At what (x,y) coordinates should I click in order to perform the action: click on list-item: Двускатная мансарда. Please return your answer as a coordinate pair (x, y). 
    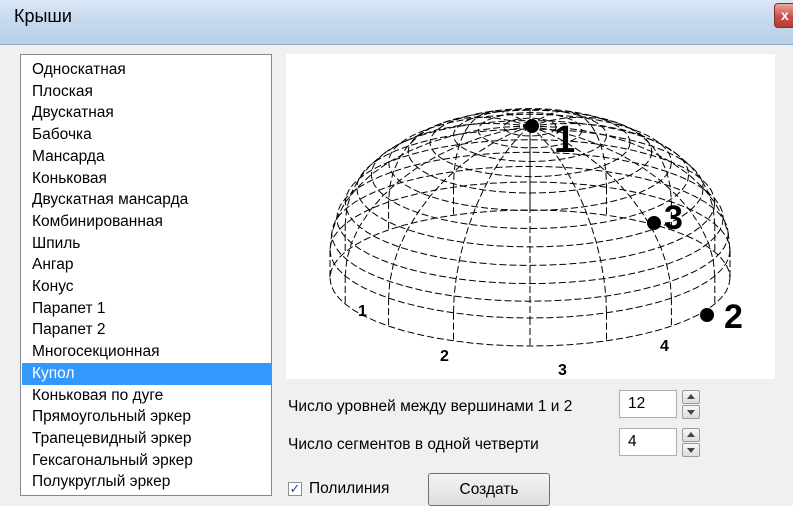
    Looking at the image, I should click on (146, 200).